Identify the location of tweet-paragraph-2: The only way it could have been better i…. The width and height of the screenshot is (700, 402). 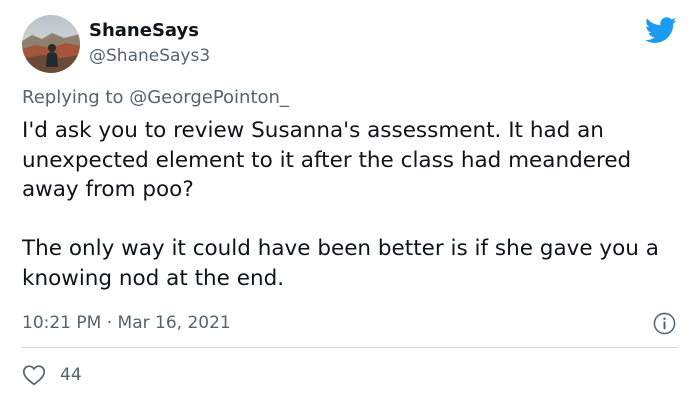
(340, 263).